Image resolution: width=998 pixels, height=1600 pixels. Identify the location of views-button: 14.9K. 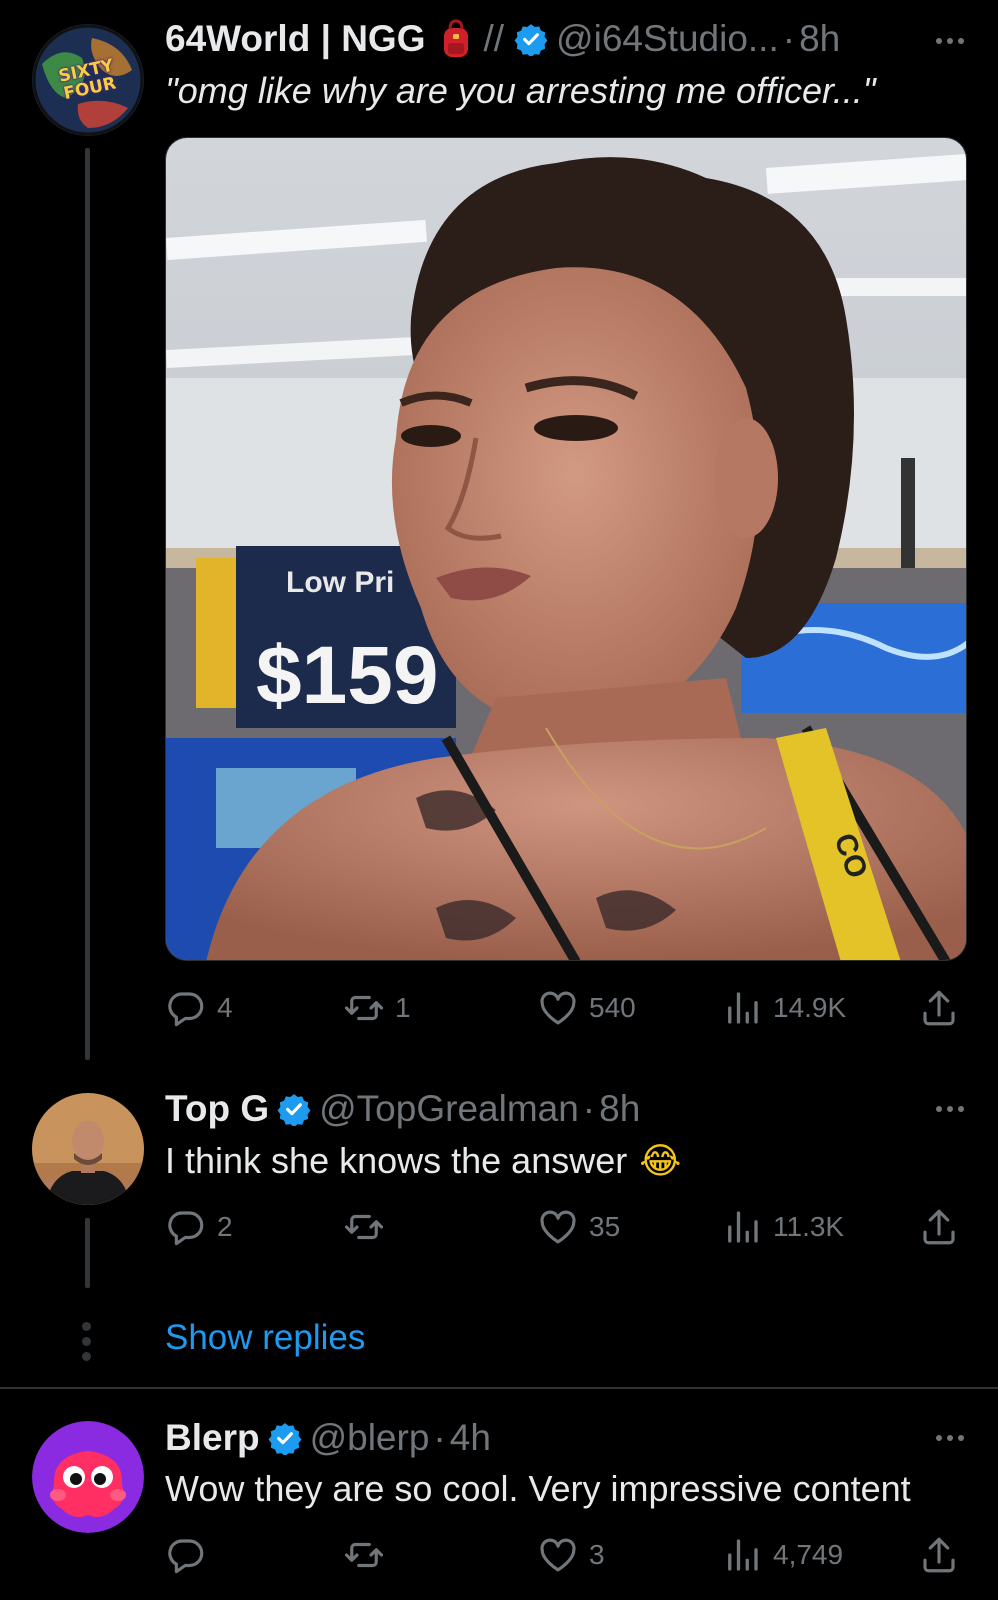
(783, 1008).